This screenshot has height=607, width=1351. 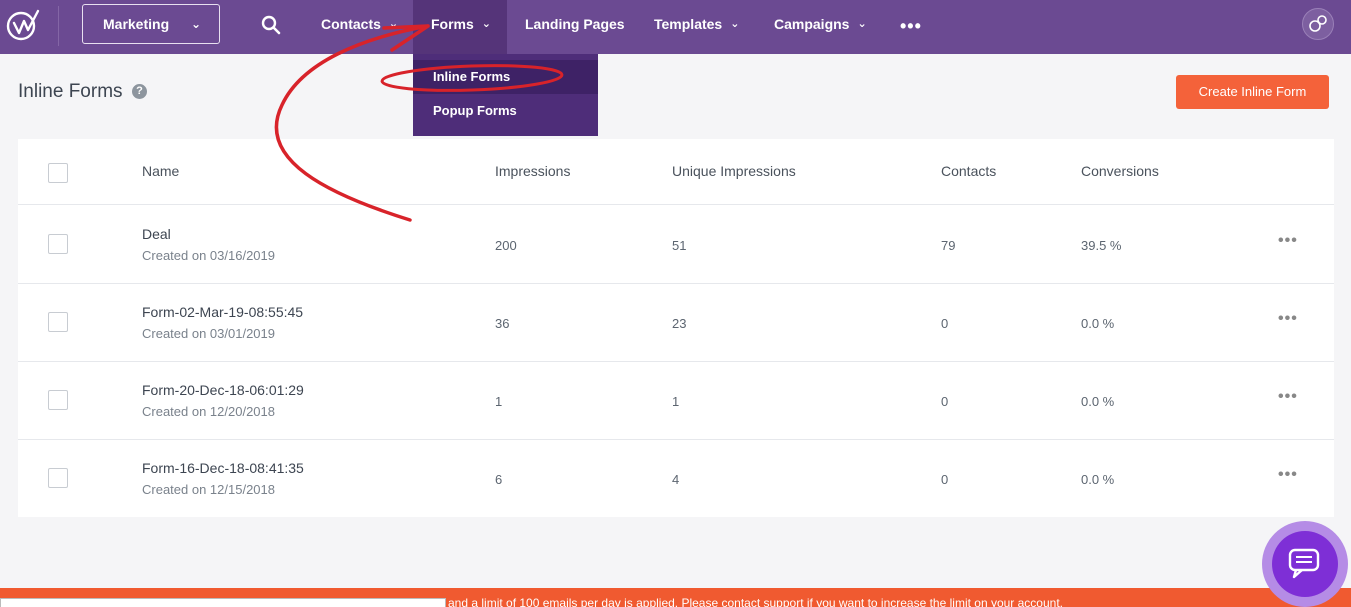 I want to click on nav-item-templates: Templates ⌄, so click(x=696, y=27).